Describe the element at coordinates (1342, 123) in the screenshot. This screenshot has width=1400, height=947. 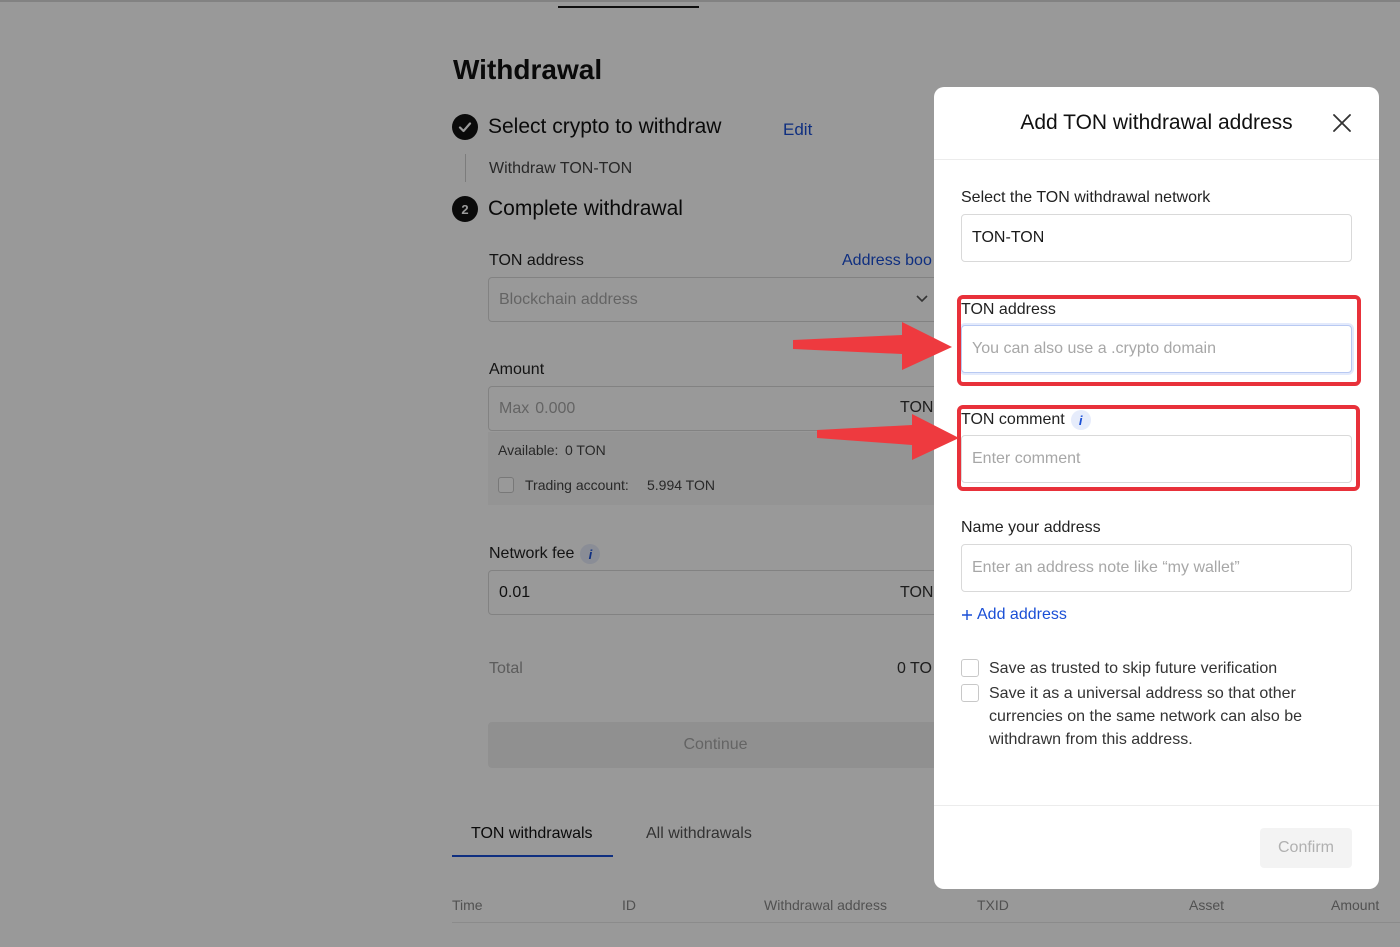
I see `close-icon` at that location.